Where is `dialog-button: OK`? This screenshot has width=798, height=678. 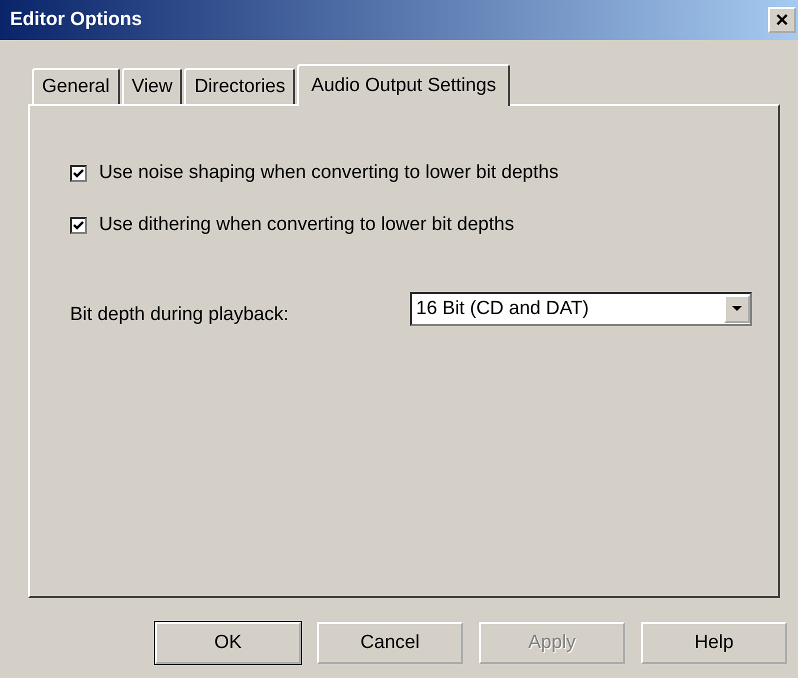
dialog-button: OK is located at coordinates (228, 643).